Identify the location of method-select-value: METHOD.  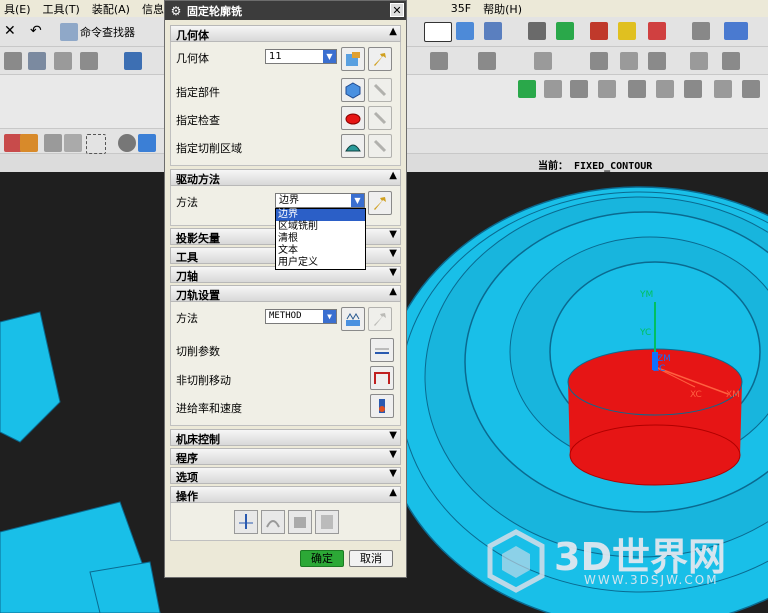
(285, 316).